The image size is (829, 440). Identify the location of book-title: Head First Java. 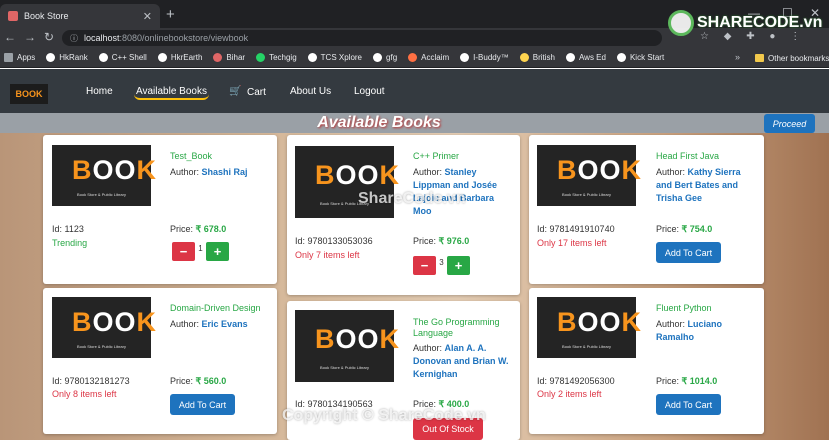
(688, 156).